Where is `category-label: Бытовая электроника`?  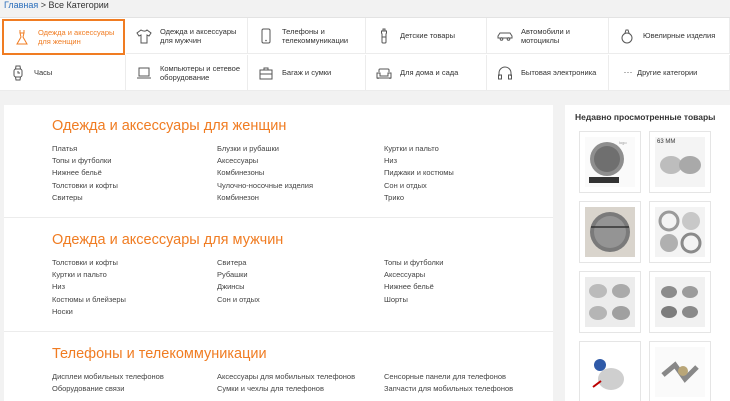 category-label: Бытовая электроника is located at coordinates (559, 72).